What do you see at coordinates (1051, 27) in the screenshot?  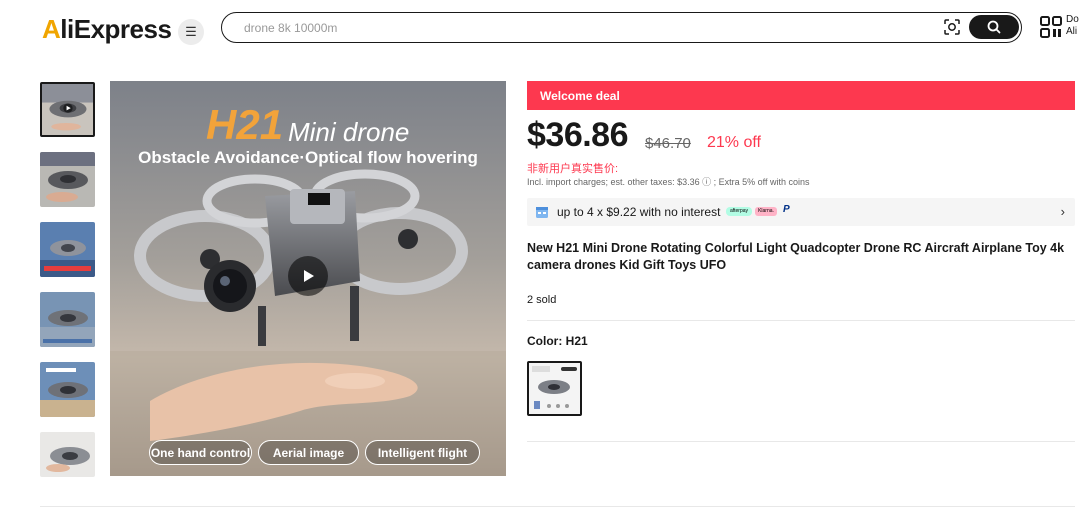 I see `qr-code-icon` at bounding box center [1051, 27].